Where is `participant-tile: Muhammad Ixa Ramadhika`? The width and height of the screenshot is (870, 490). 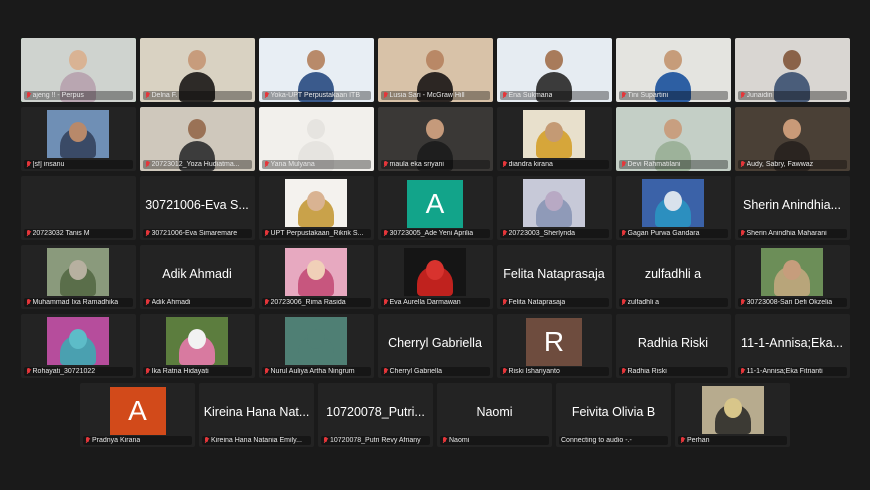
participant-tile: Muhammad Ixa Ramadhika is located at coordinates (78, 277).